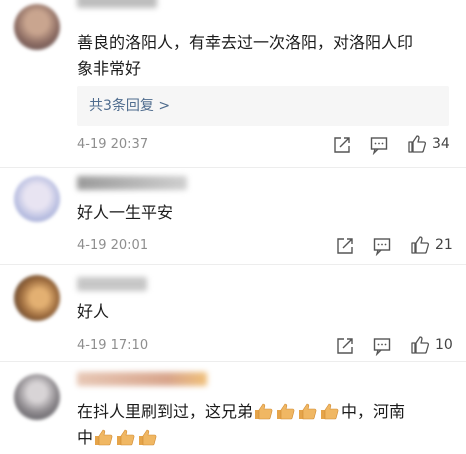 The image size is (466, 454). I want to click on comment-text: 在抖人里刷到过，这兄弟 中，河南, so click(241, 412).